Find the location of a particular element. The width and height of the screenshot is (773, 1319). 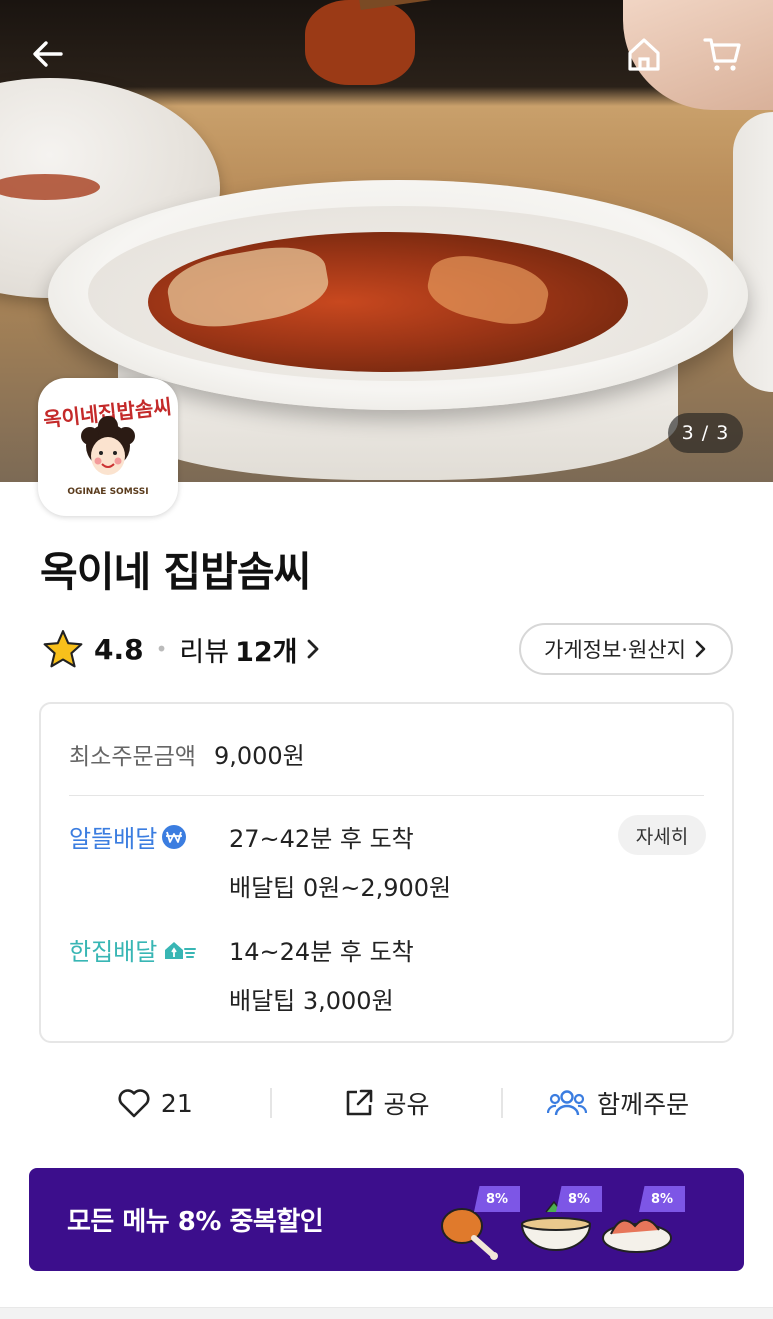

cart-button is located at coordinates (722, 54).